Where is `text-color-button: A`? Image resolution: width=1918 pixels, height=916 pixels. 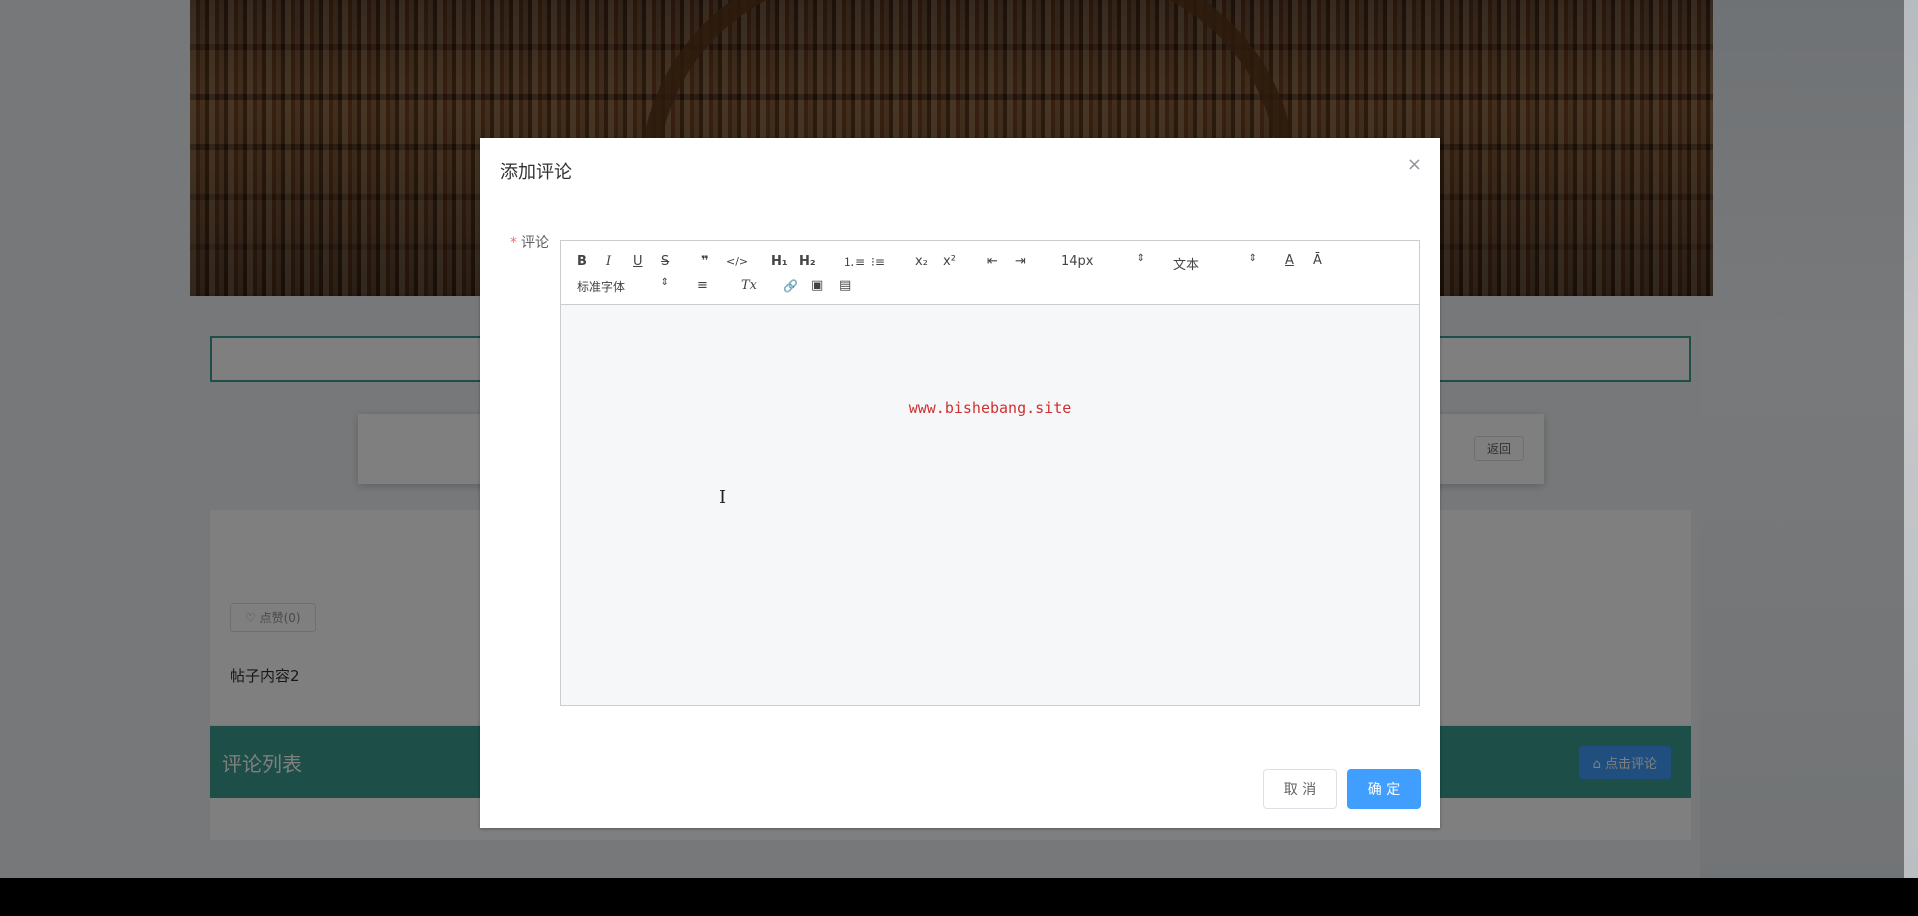
text-color-button: A is located at coordinates (1289, 261).